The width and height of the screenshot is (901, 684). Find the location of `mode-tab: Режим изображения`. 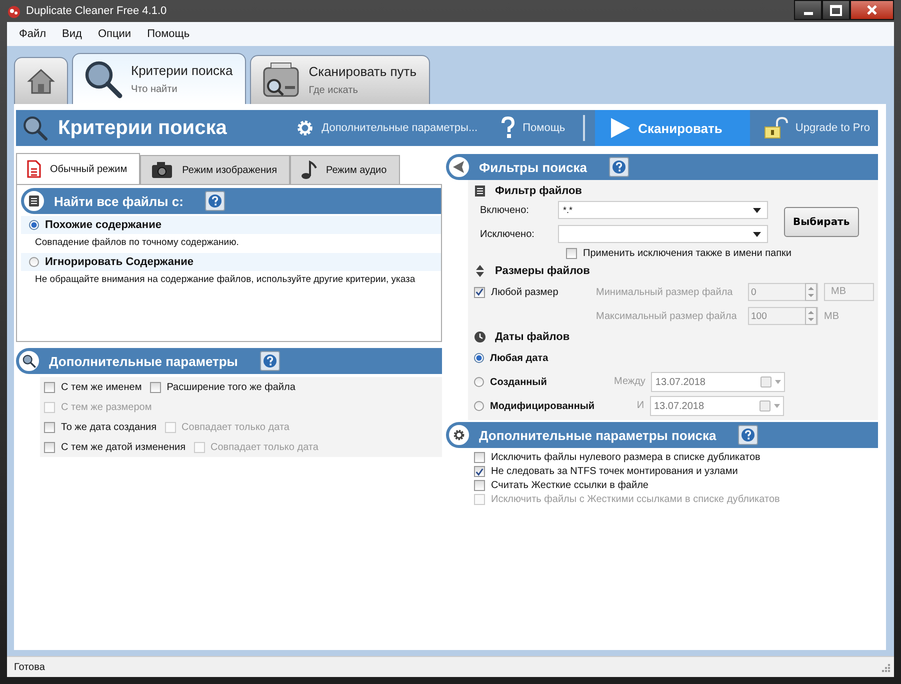

mode-tab: Режим изображения is located at coordinates (215, 169).